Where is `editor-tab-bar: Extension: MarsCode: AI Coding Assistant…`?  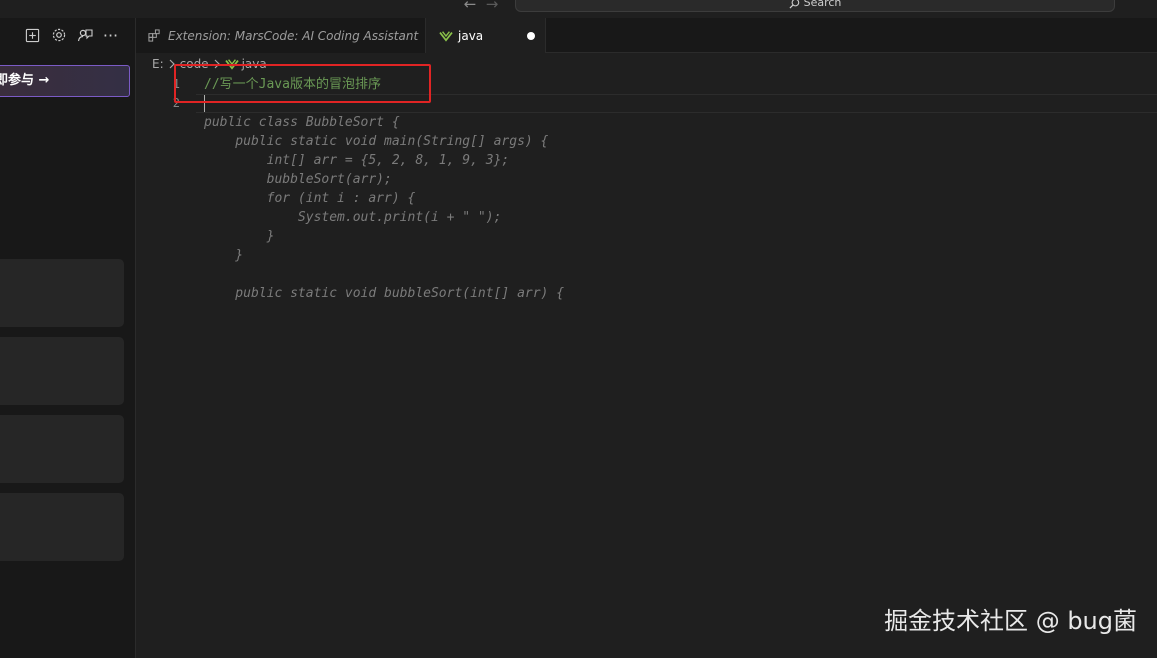 editor-tab-bar: Extension: MarsCode: AI Coding Assistant… is located at coordinates (646, 35).